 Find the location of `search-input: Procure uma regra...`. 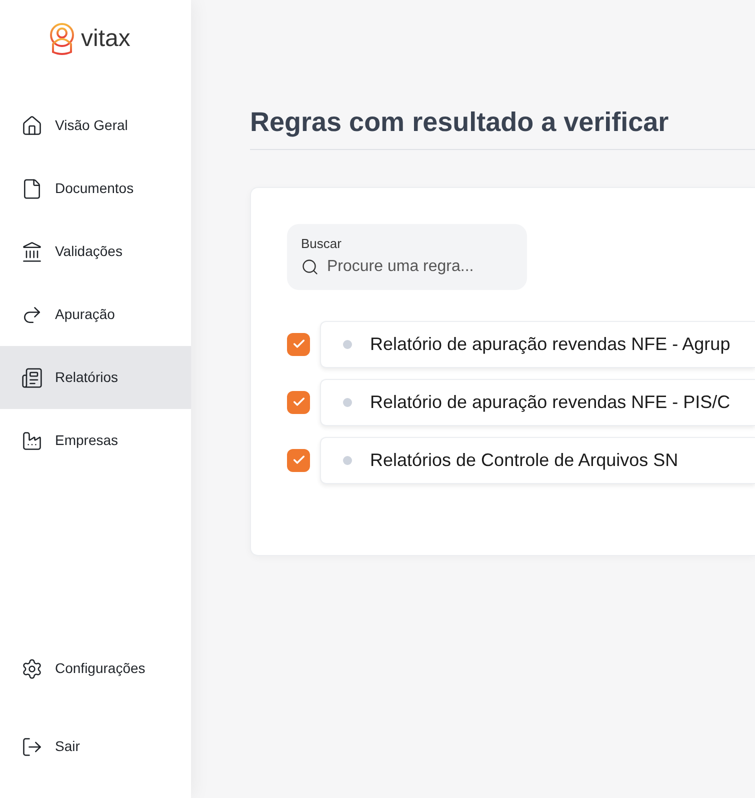

search-input: Procure uma regra... is located at coordinates (412, 267).